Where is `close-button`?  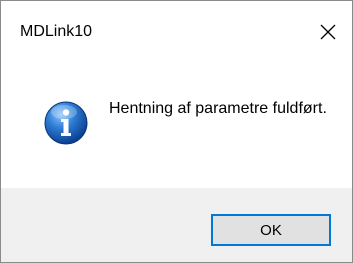
close-button is located at coordinates (328, 32).